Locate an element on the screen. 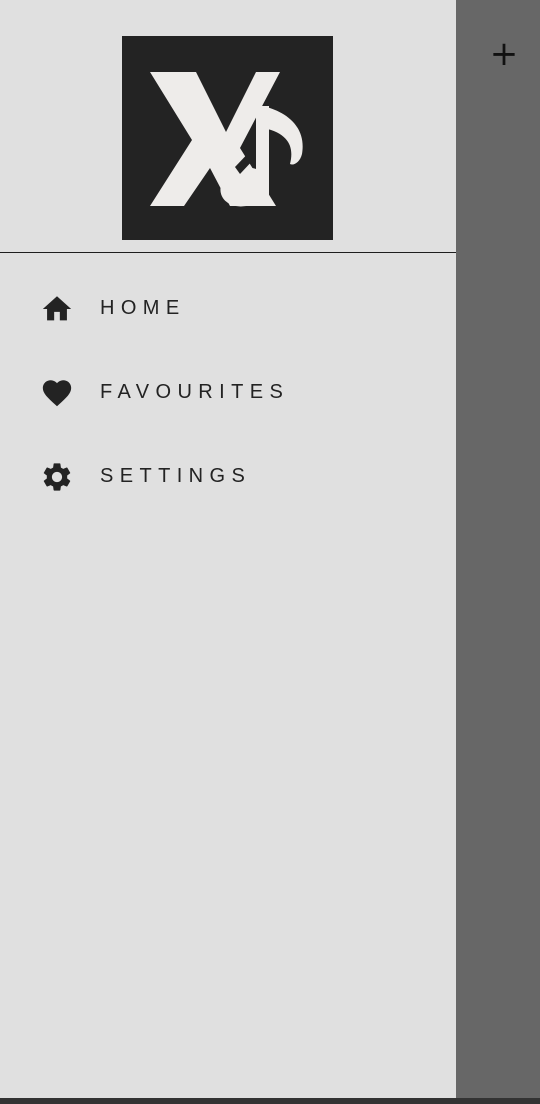 The width and height of the screenshot is (540, 1104). bottom-edge-bar is located at coordinates (270, 1101).